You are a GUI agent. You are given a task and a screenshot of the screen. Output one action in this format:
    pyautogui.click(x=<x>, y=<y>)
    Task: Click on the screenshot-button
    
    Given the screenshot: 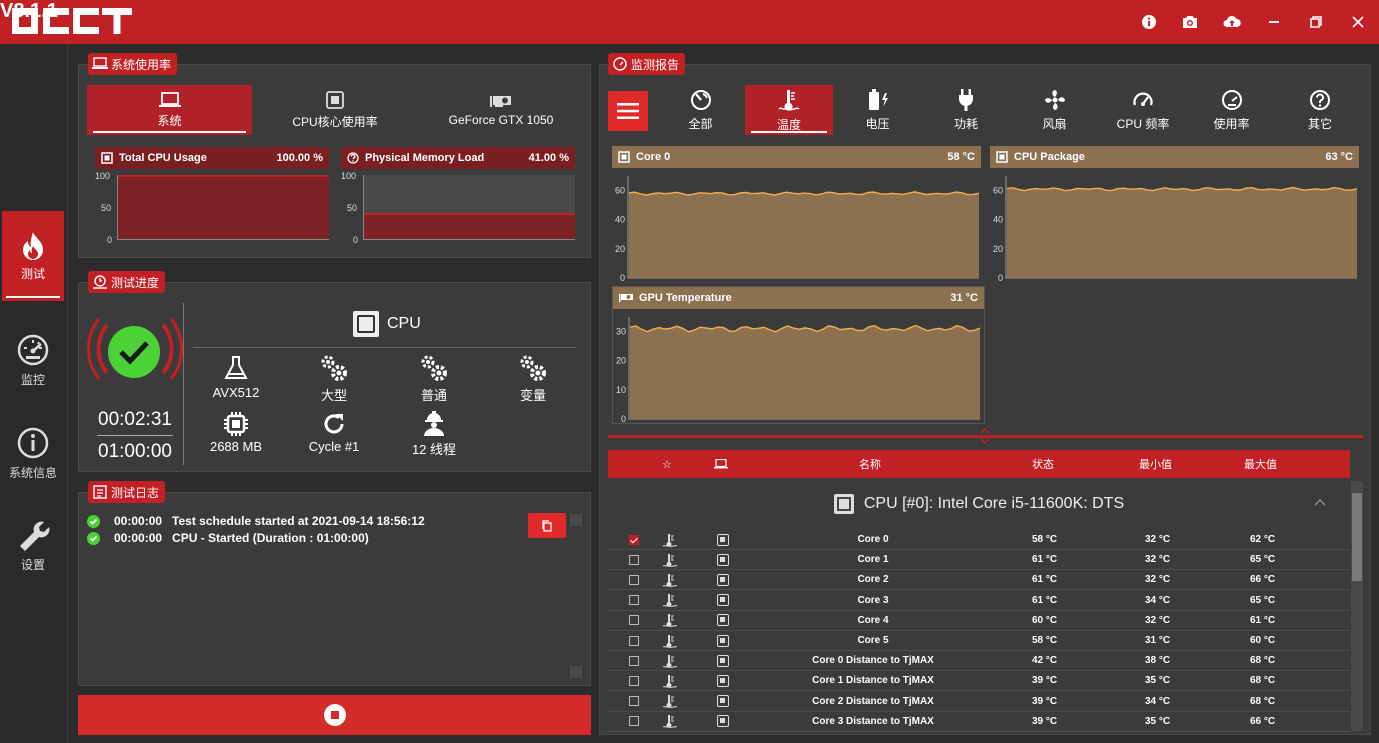 What is the action you would take?
    pyautogui.click(x=1190, y=22)
    